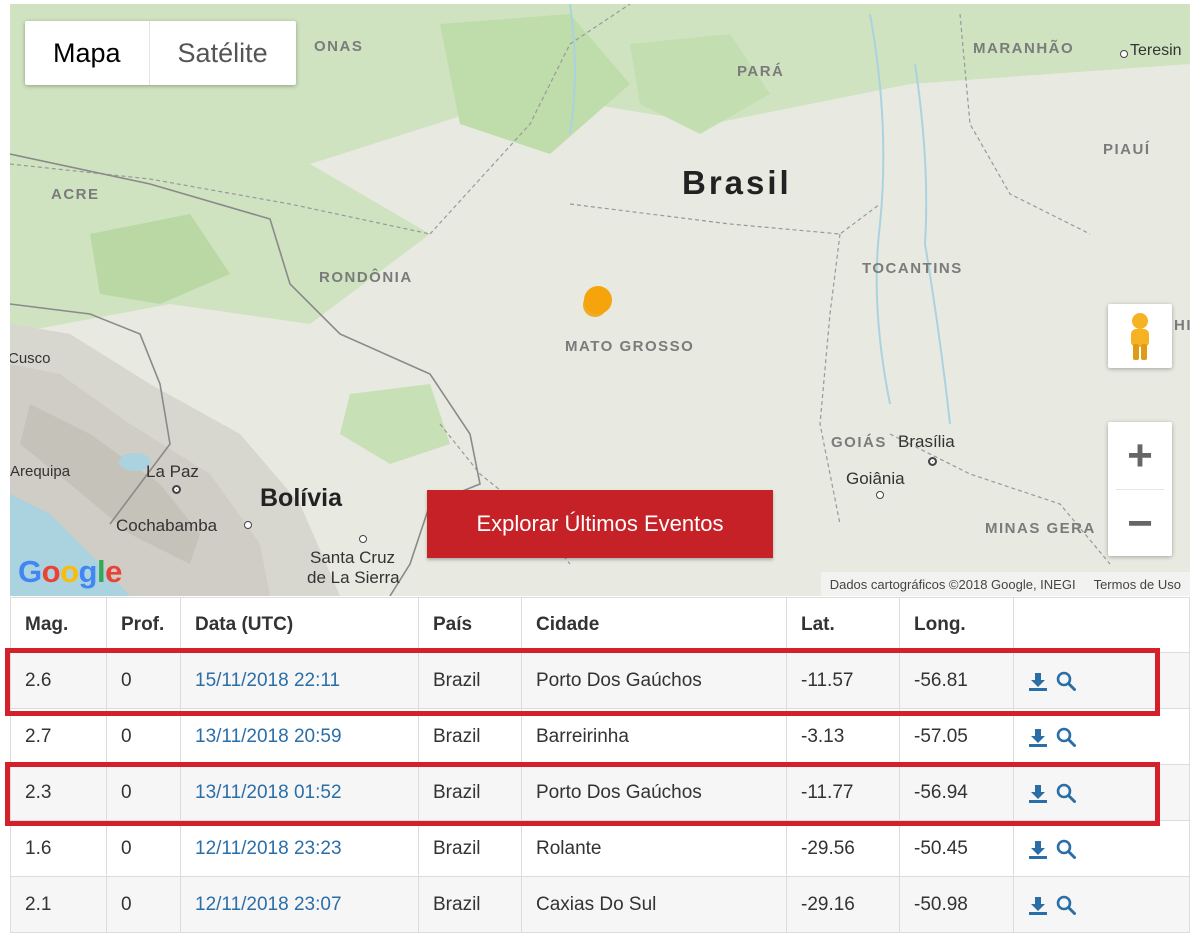  Describe the element at coordinates (470, 625) in the screenshot. I see `header-country: País` at that location.